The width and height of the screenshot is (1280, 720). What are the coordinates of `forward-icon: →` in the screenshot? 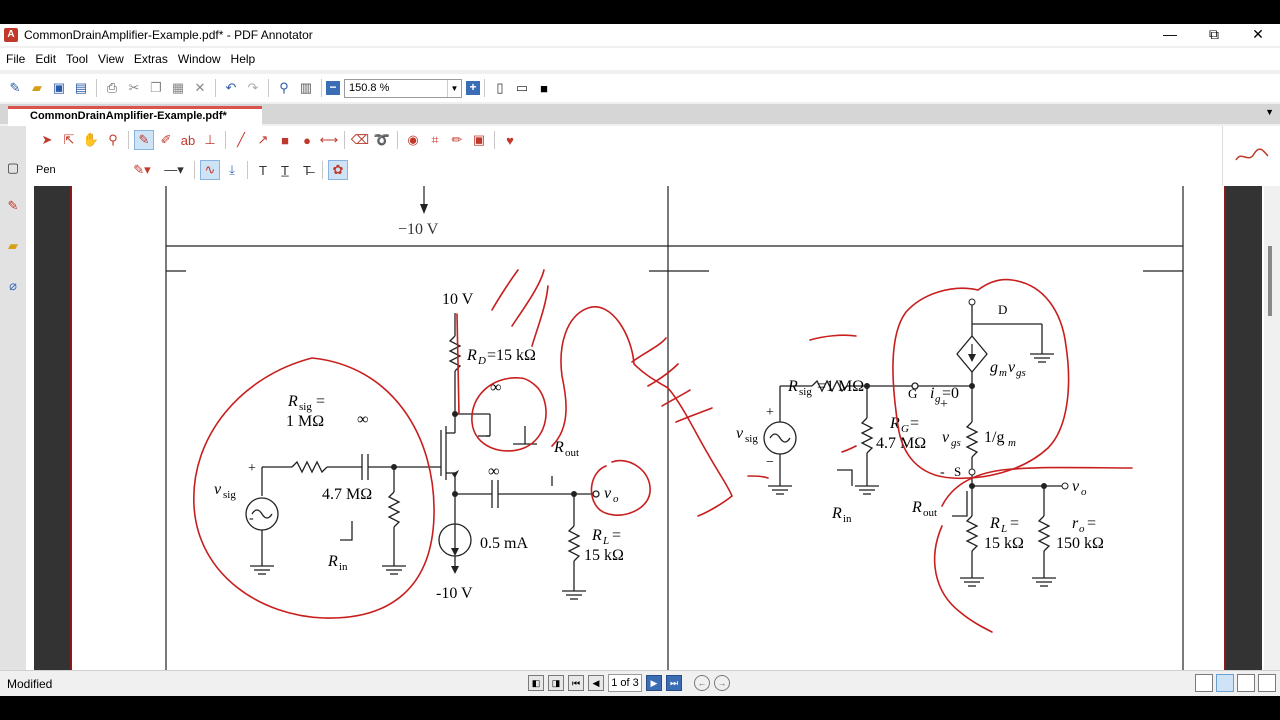 It's located at (722, 683).